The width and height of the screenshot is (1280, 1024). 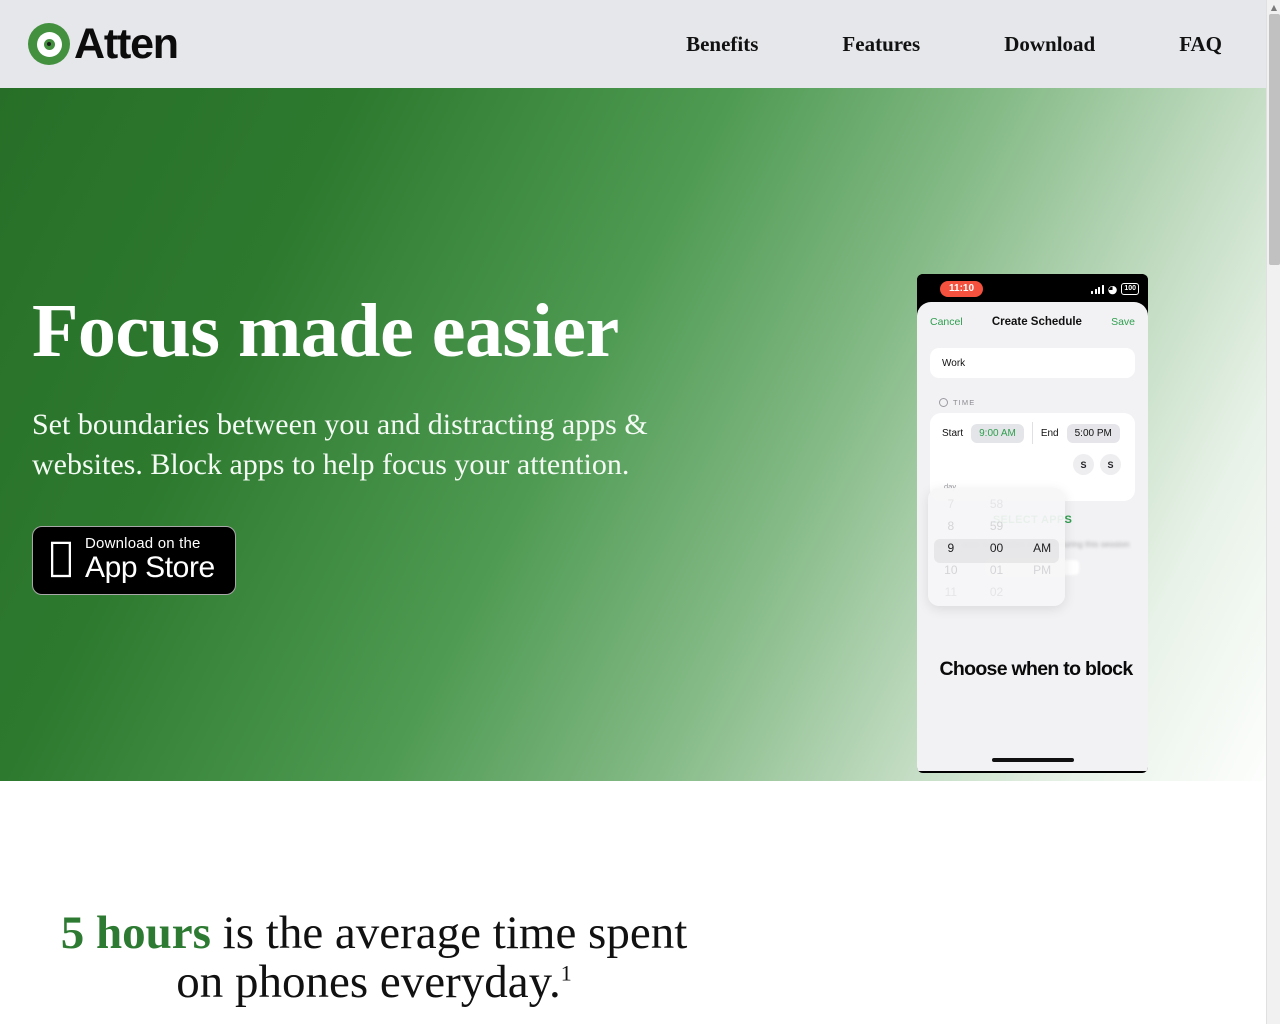 What do you see at coordinates (1112, 289) in the screenshot?
I see `wifi-icon: ◕` at bounding box center [1112, 289].